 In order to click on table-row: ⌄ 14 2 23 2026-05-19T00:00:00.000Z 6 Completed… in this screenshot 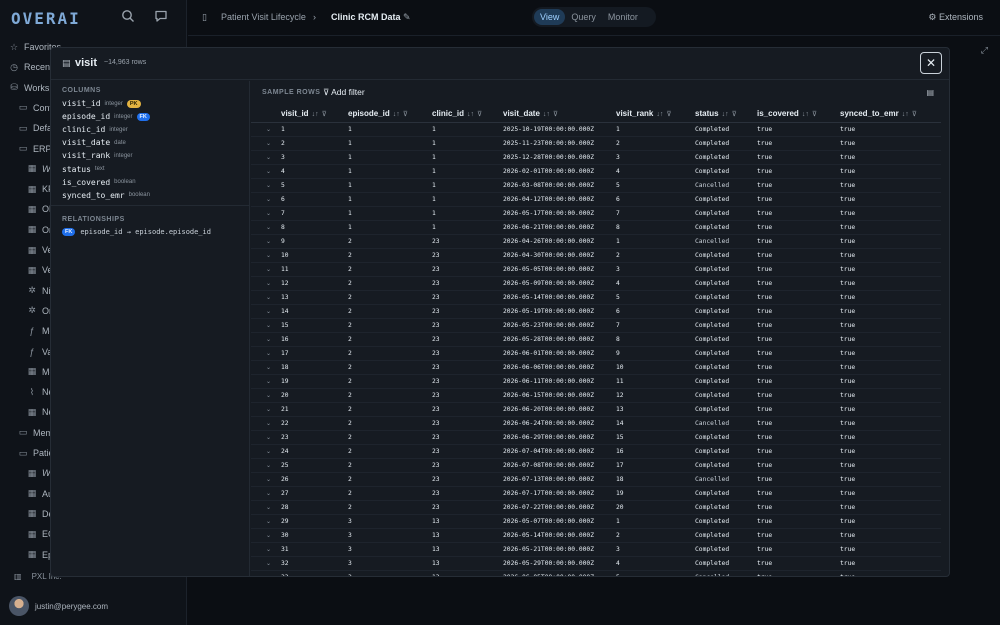, I will do `click(596, 312)`.